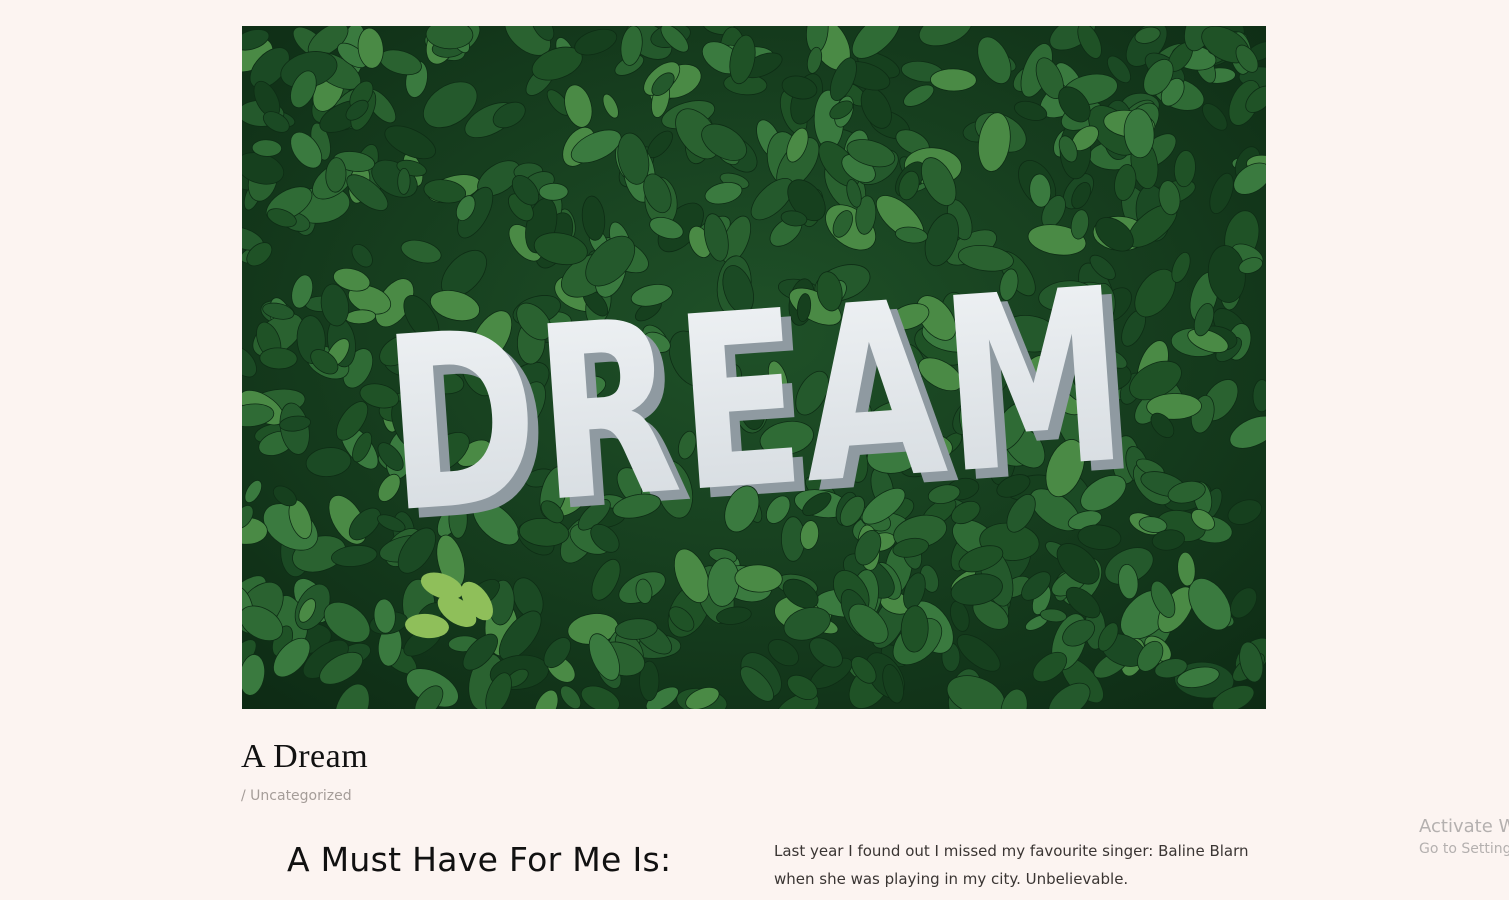  I want to click on watermark-title: Activate W, so click(1464, 826).